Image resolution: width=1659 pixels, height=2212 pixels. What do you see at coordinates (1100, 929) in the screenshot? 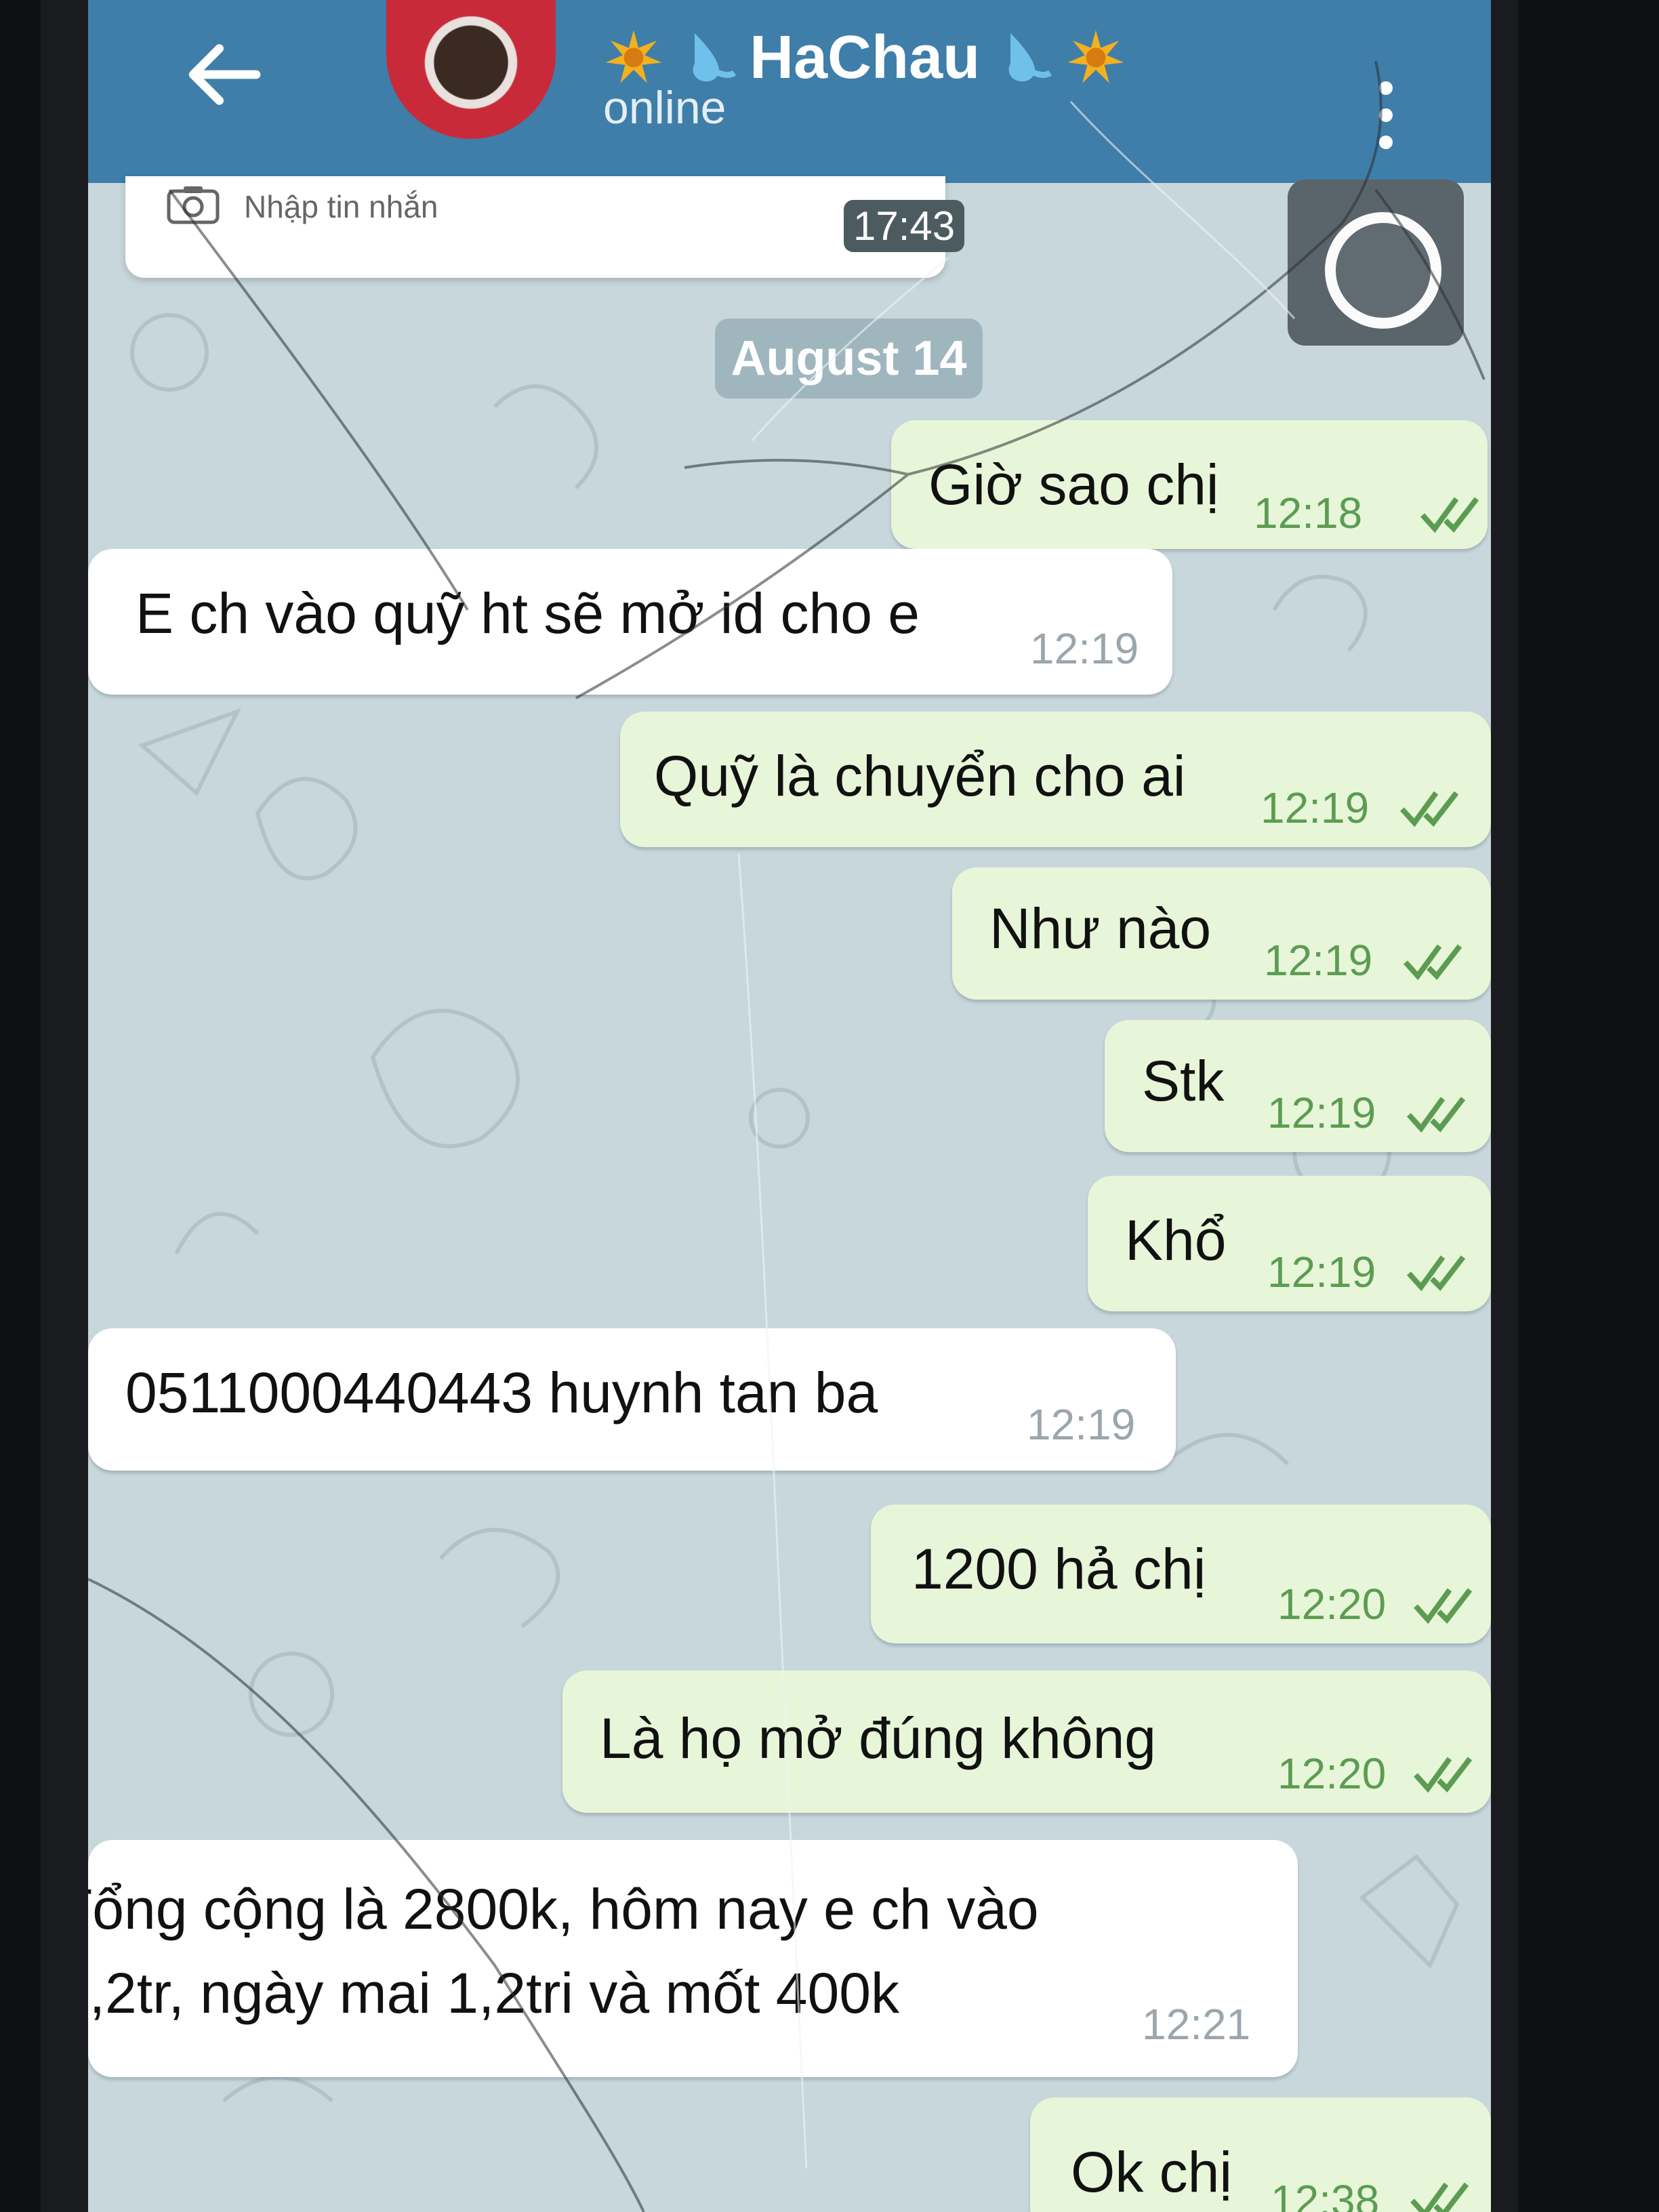
I see `message-text: Như nào` at bounding box center [1100, 929].